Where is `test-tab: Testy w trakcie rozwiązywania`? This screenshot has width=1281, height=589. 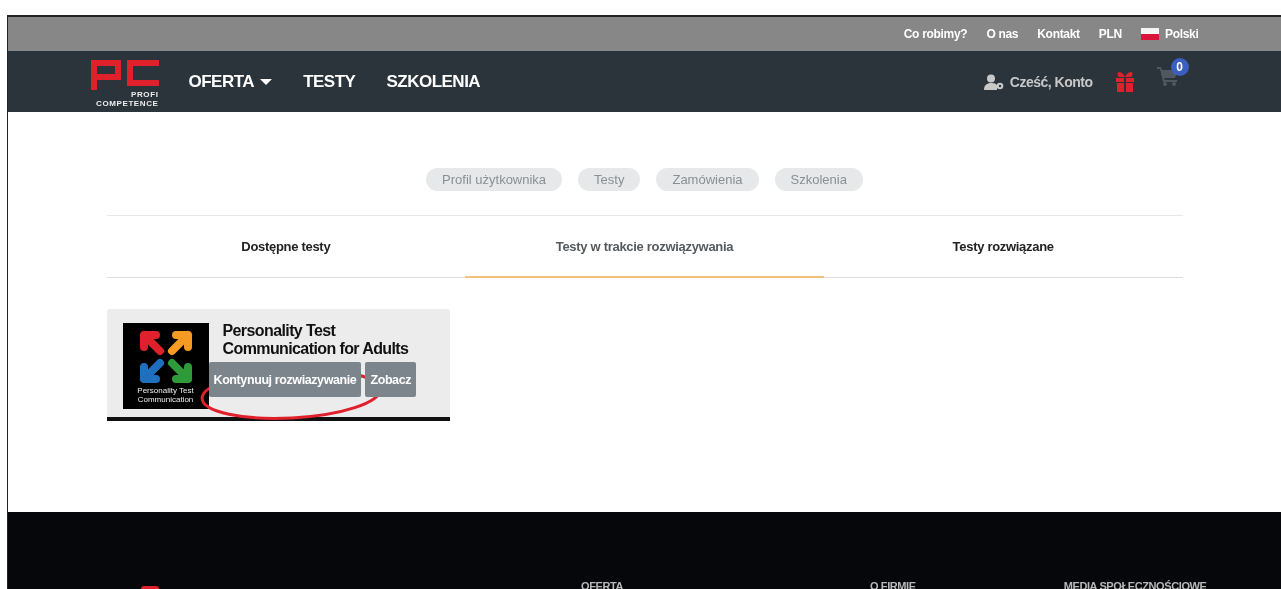 test-tab: Testy w trakcie rozwiązywania is located at coordinates (644, 247).